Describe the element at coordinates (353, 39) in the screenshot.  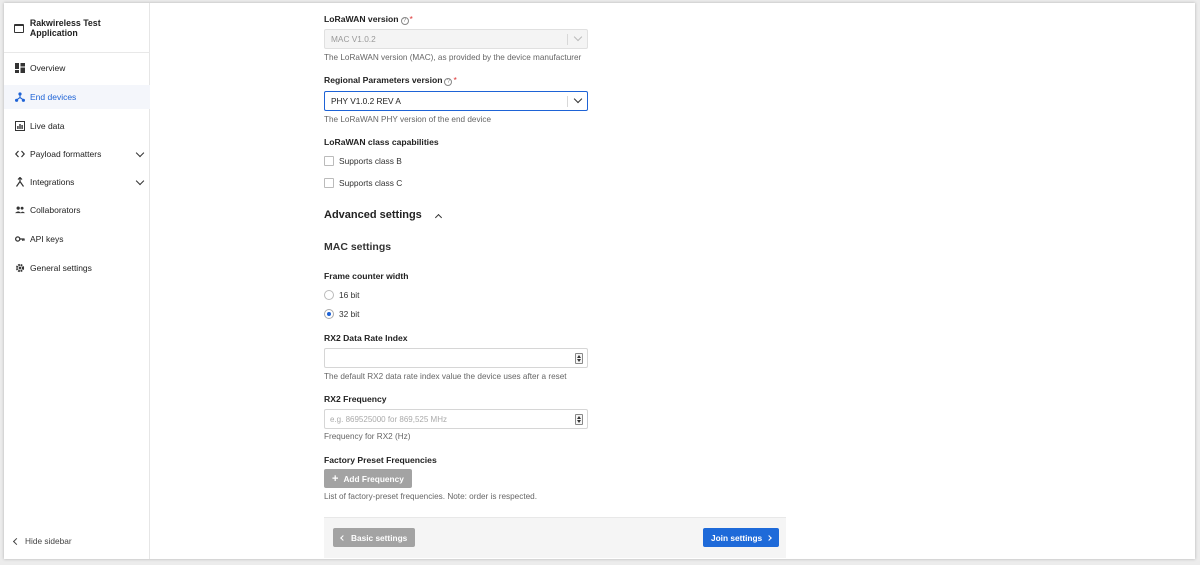
I see `lorawan-version-value: MAC V1.0.2` at that location.